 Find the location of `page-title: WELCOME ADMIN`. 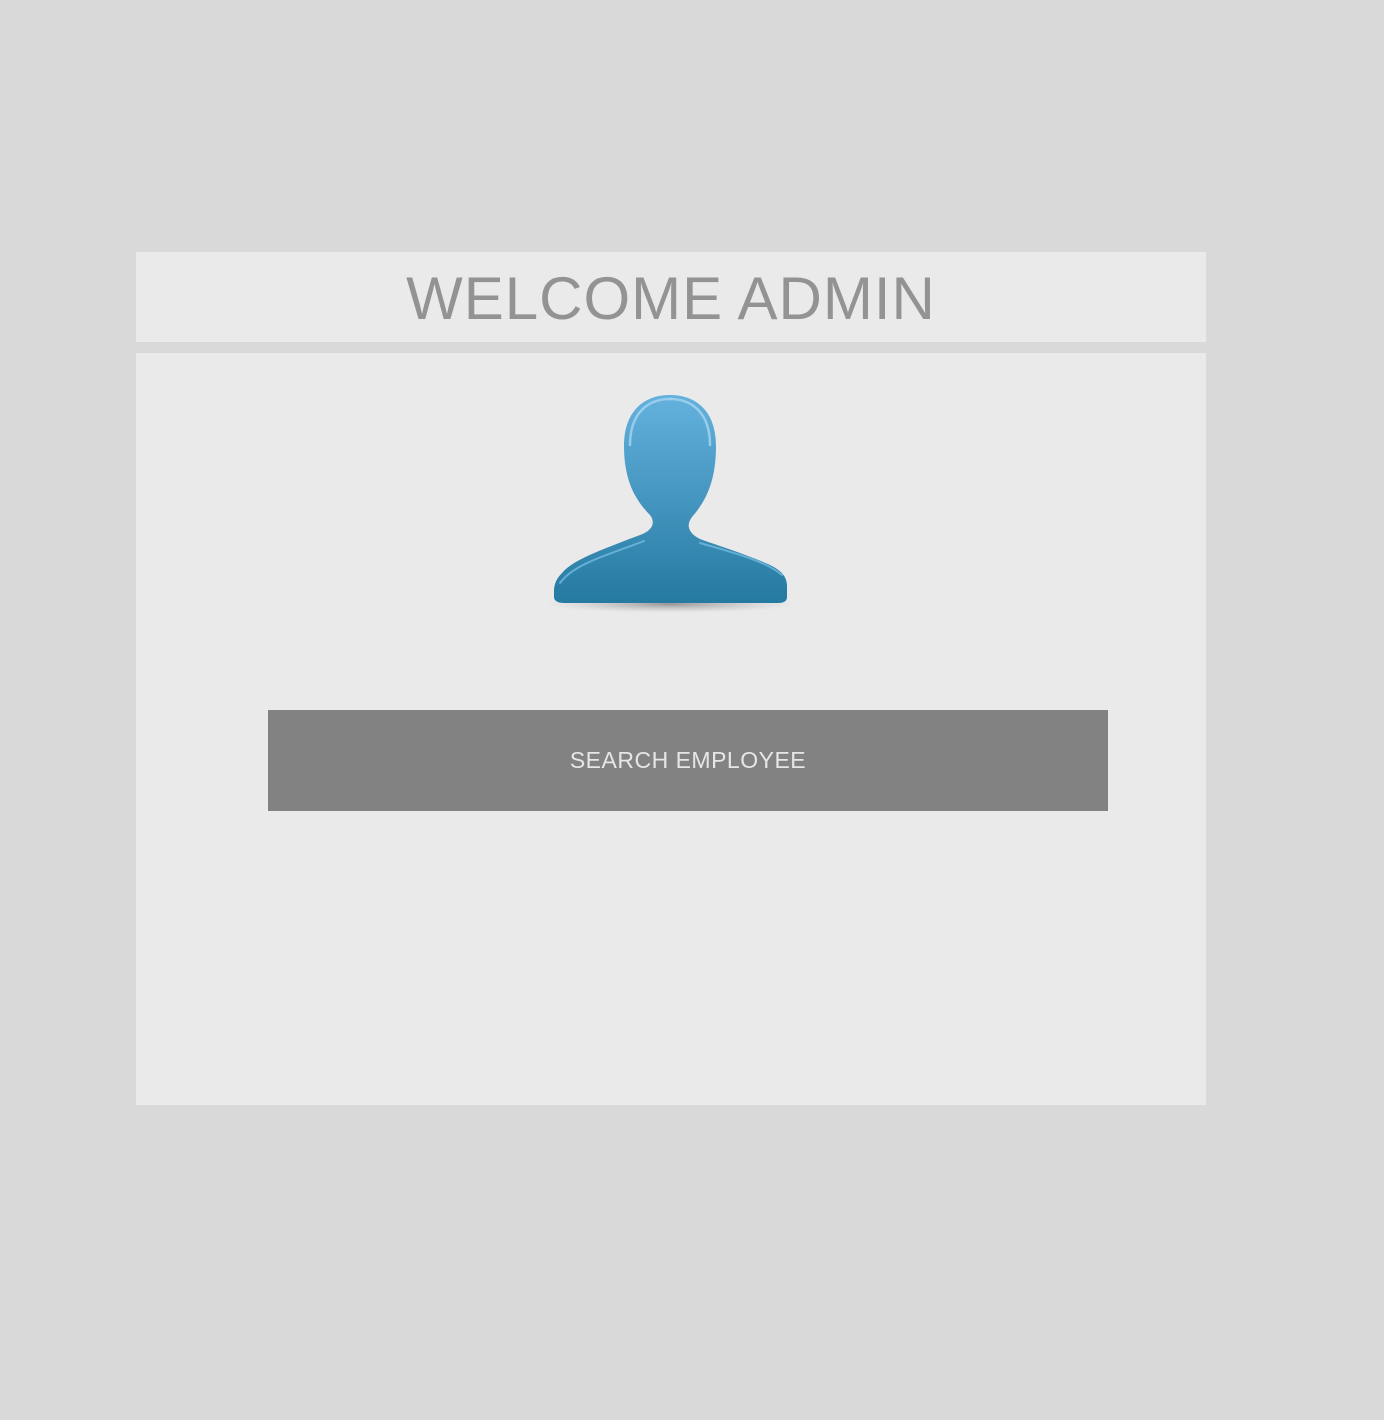

page-title: WELCOME ADMIN is located at coordinates (671, 298).